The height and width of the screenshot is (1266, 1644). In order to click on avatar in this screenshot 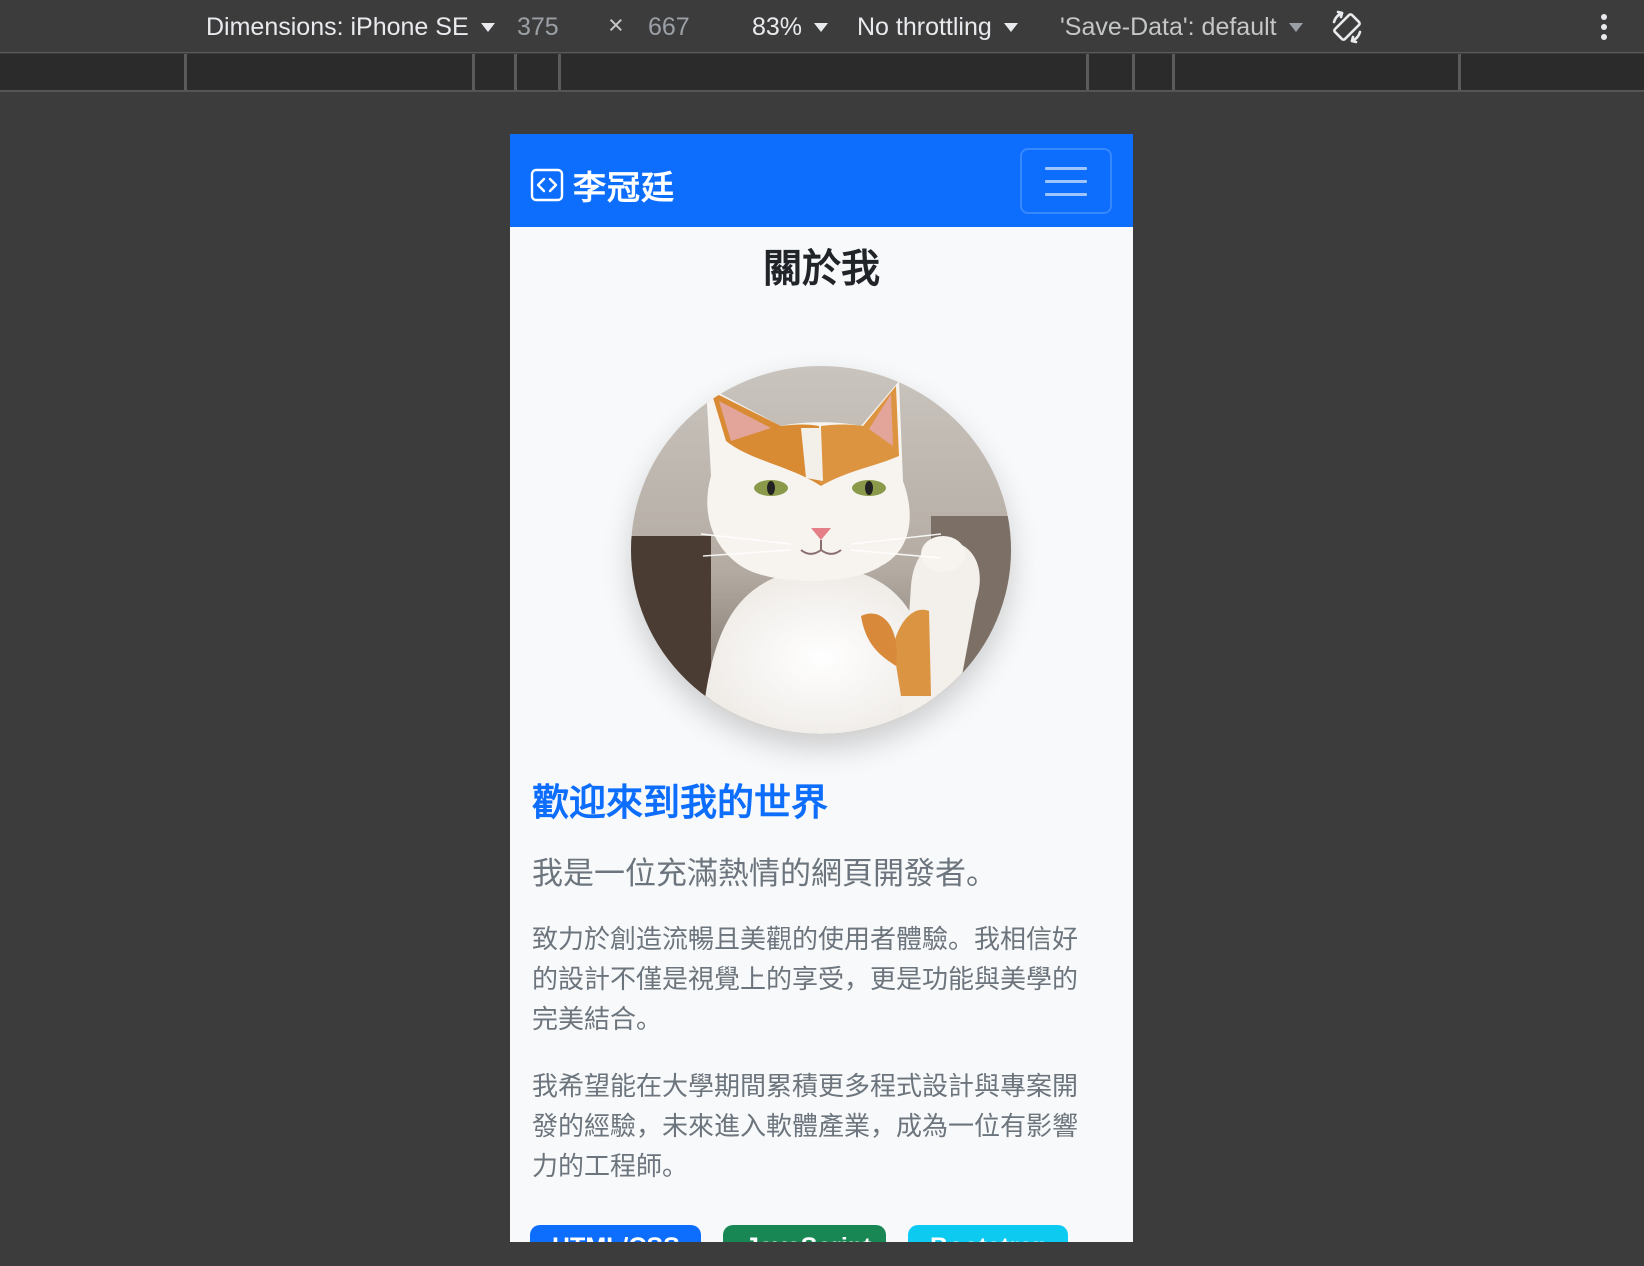, I will do `click(821, 550)`.